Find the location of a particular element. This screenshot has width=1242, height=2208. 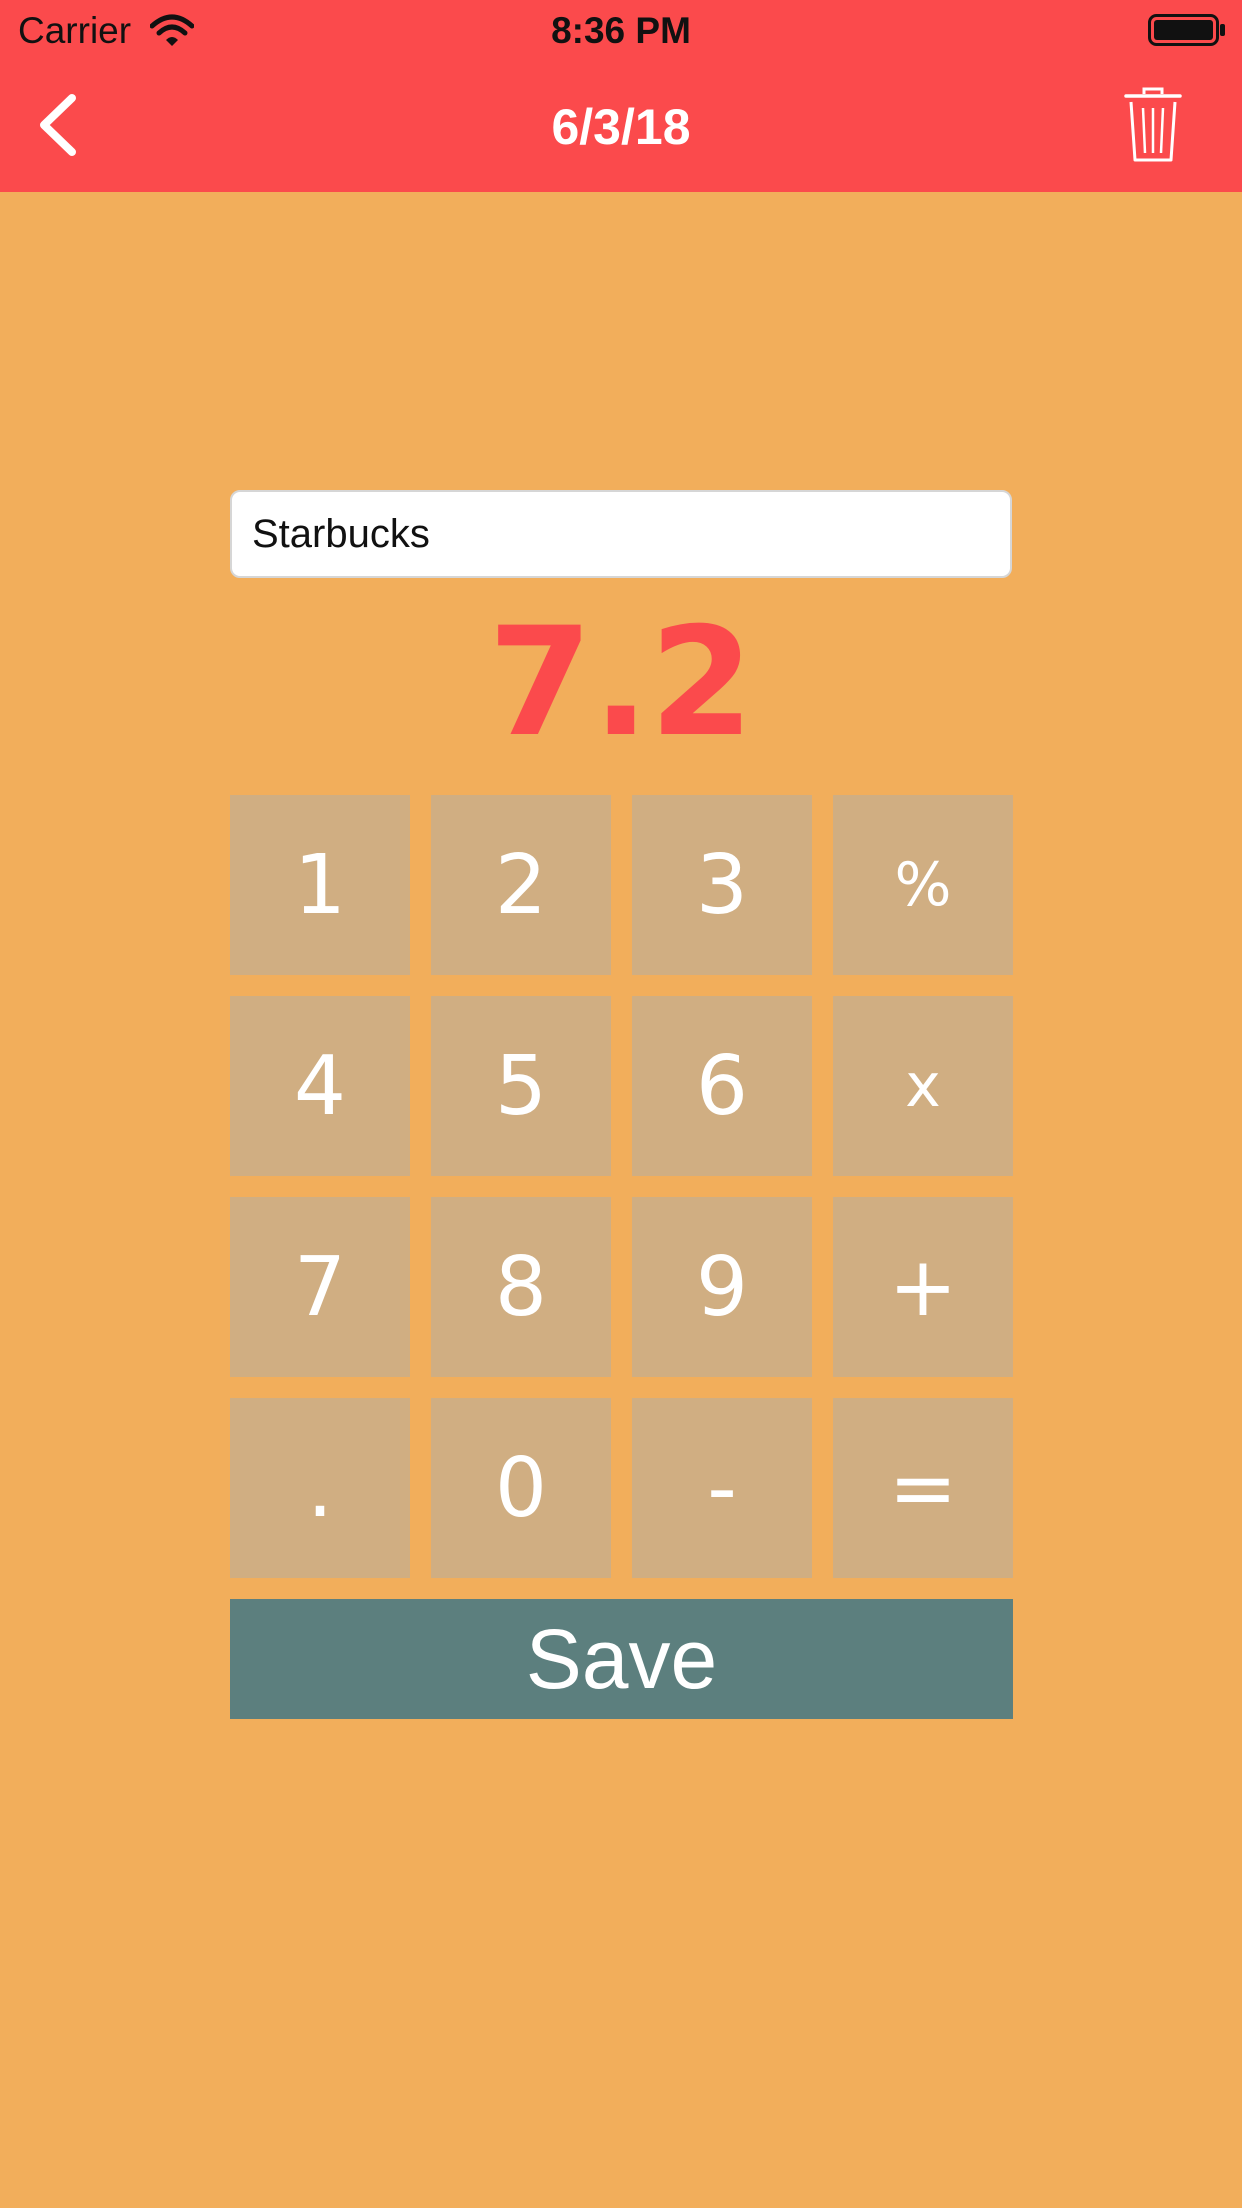

key-0: 0 is located at coordinates (521, 1488).